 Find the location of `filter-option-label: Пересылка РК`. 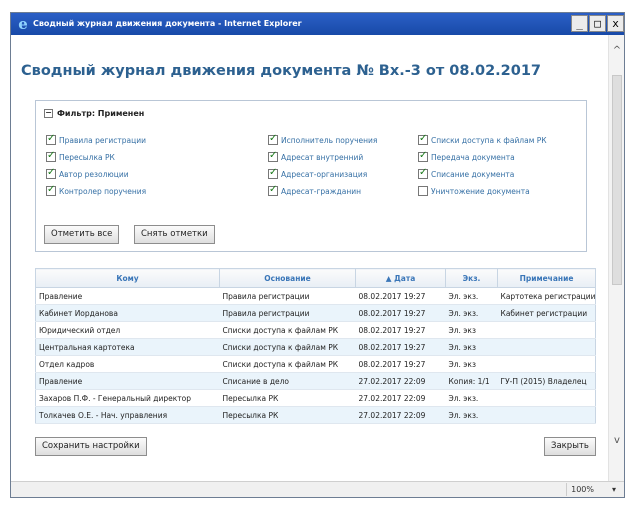

filter-option-label: Пересылка РК is located at coordinates (87, 157).